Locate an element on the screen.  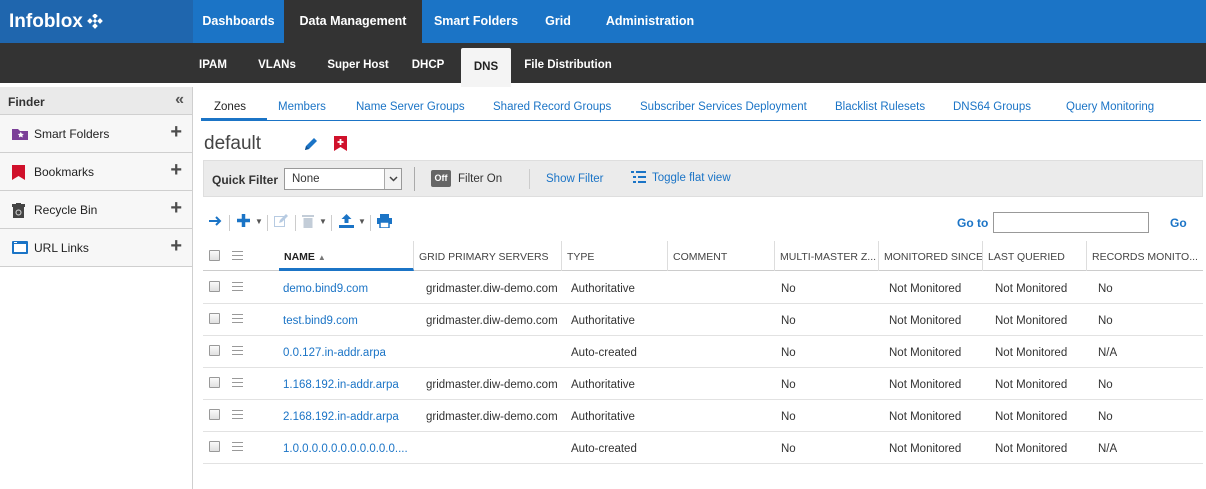
column-header-grid-primary-servers: GRID PRIMARY SERVERS is located at coordinates (488, 256).